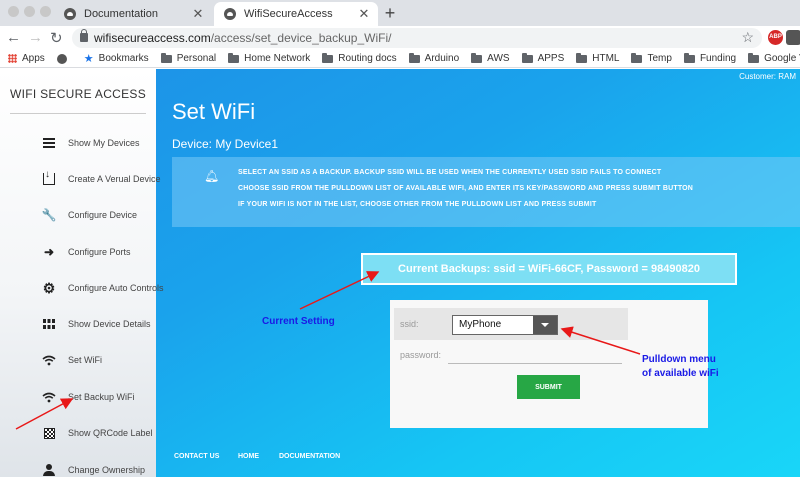  What do you see at coordinates (49, 288) in the screenshot?
I see `gear-icon: ⚙` at bounding box center [49, 288].